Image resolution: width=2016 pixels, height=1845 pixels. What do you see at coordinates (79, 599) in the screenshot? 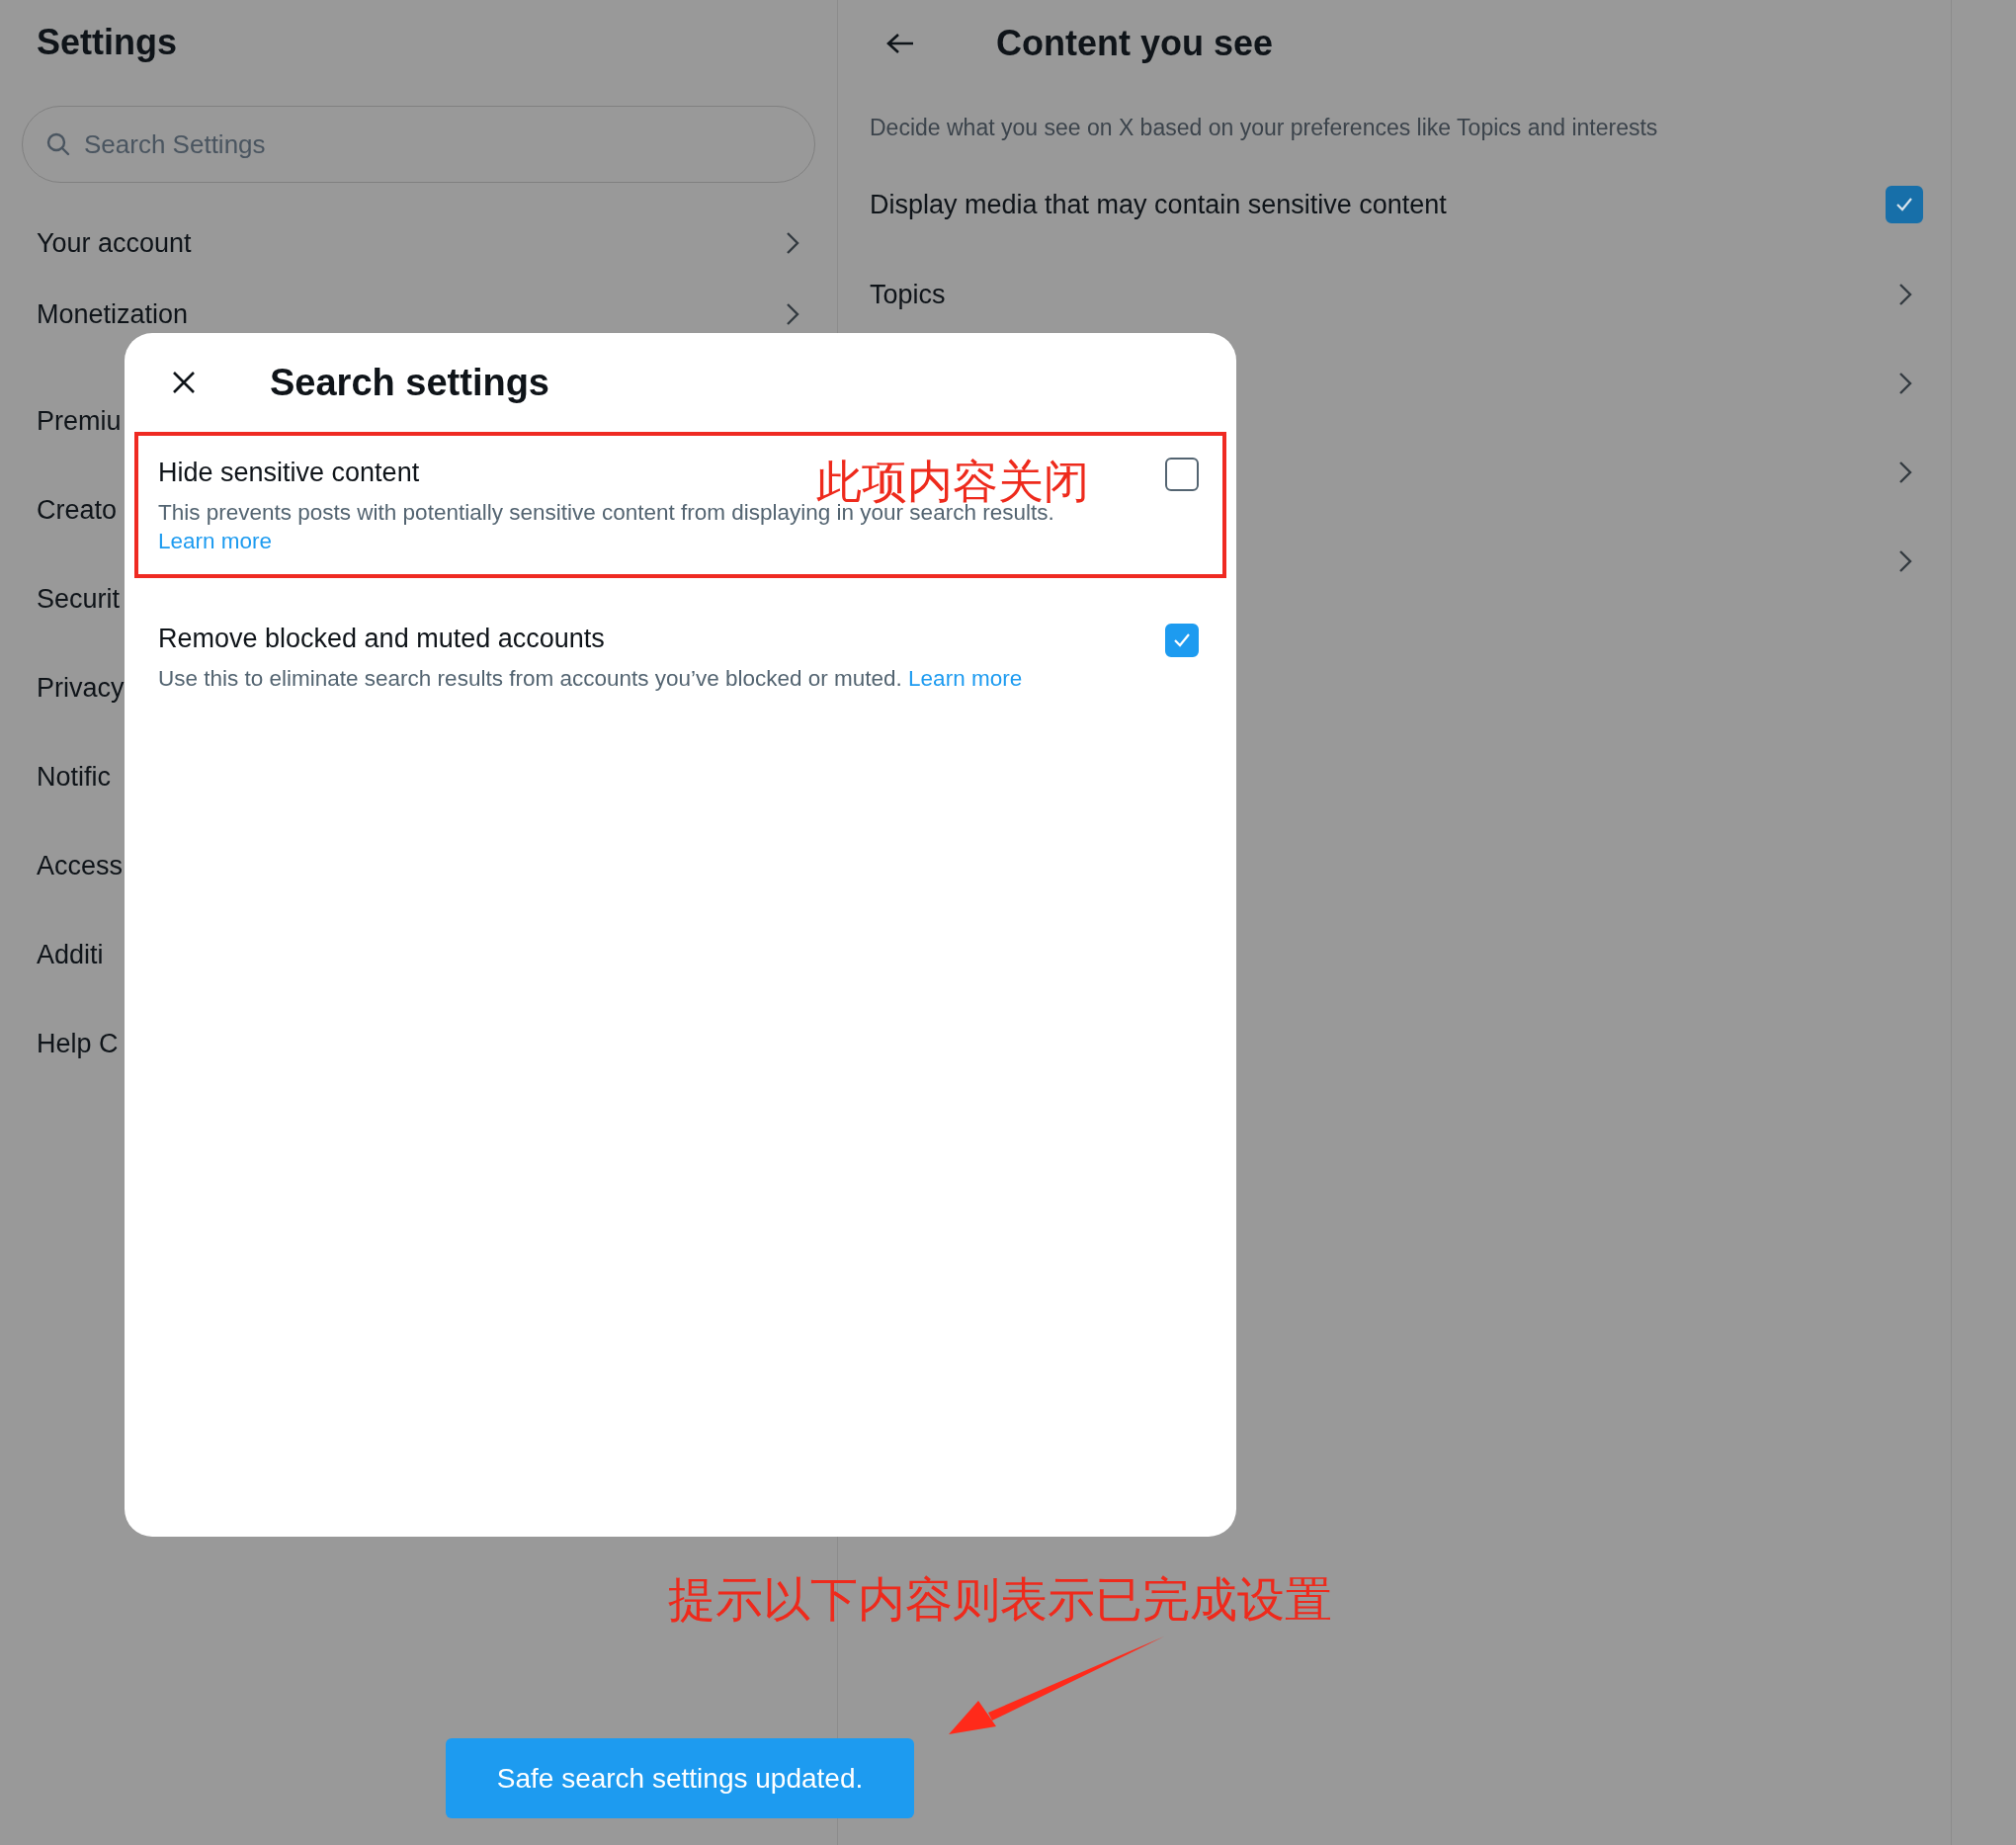
I see `sidebar-item: Securit` at bounding box center [79, 599].